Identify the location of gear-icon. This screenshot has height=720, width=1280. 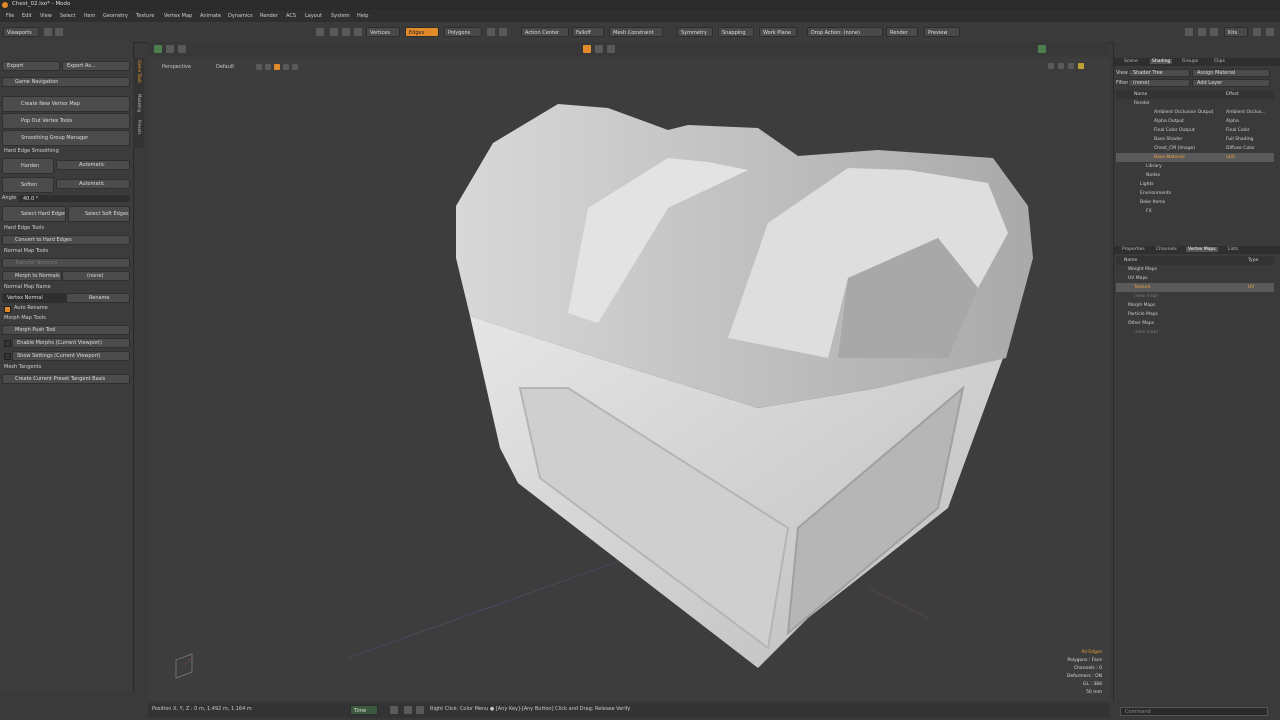
(1202, 32).